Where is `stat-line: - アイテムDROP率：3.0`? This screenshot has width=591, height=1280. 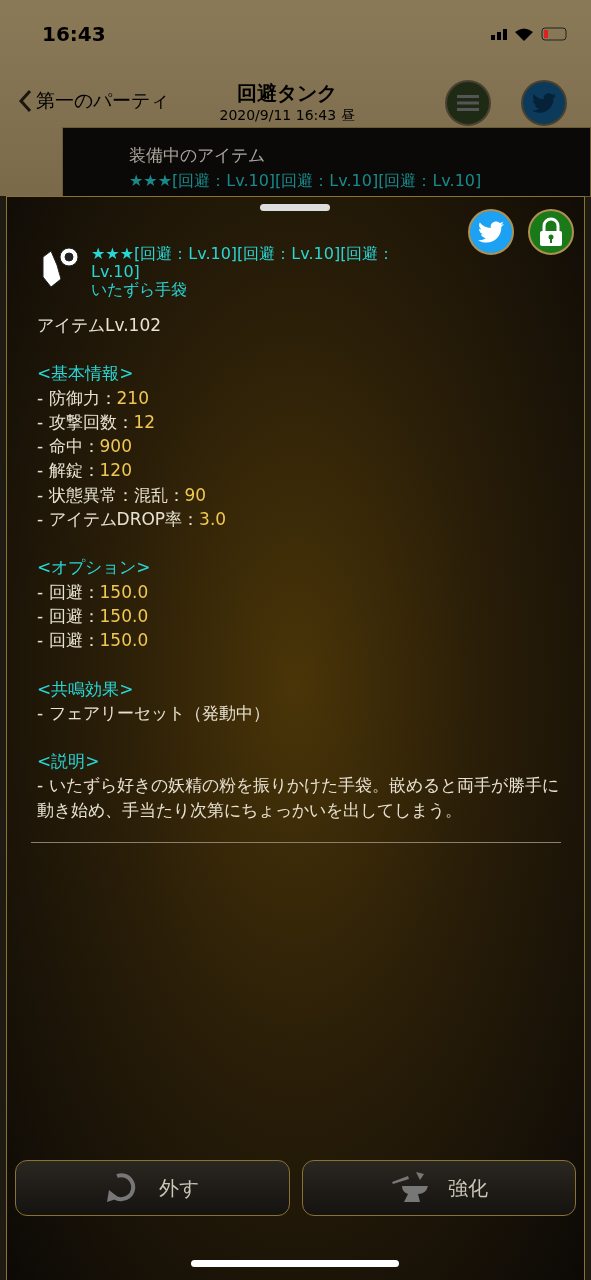 stat-line: - アイテムDROP率：3.0 is located at coordinates (132, 520).